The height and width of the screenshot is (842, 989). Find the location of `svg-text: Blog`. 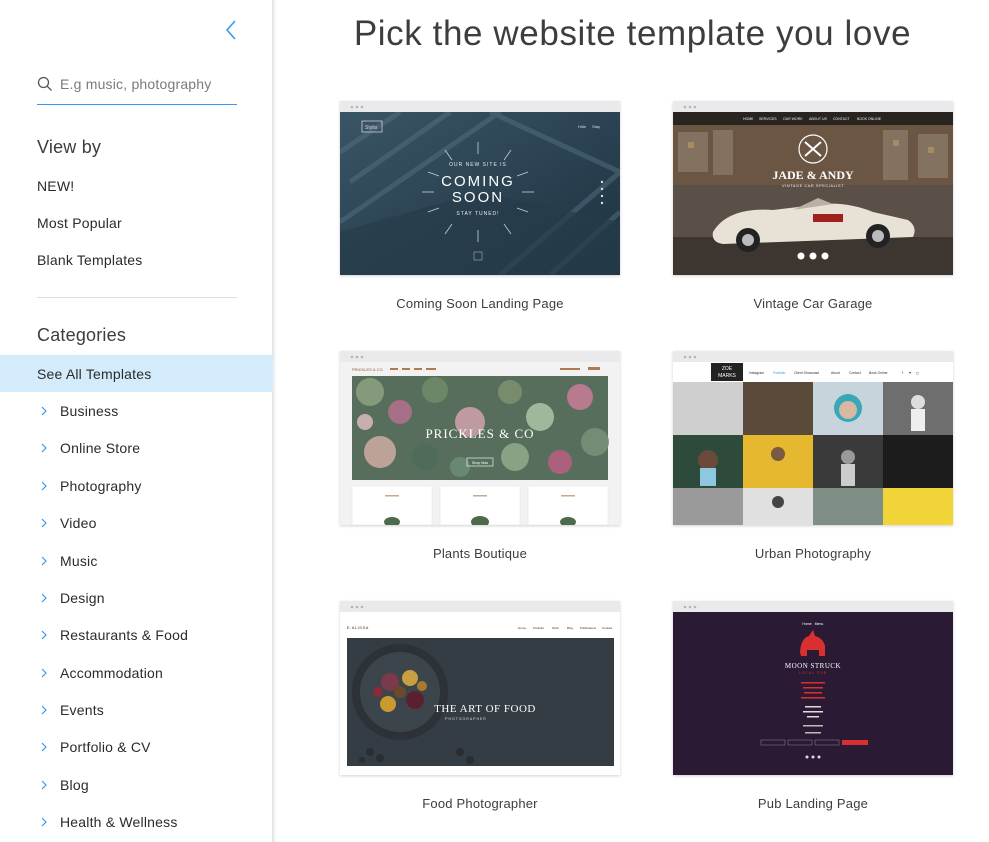

svg-text: Blog is located at coordinates (570, 628).